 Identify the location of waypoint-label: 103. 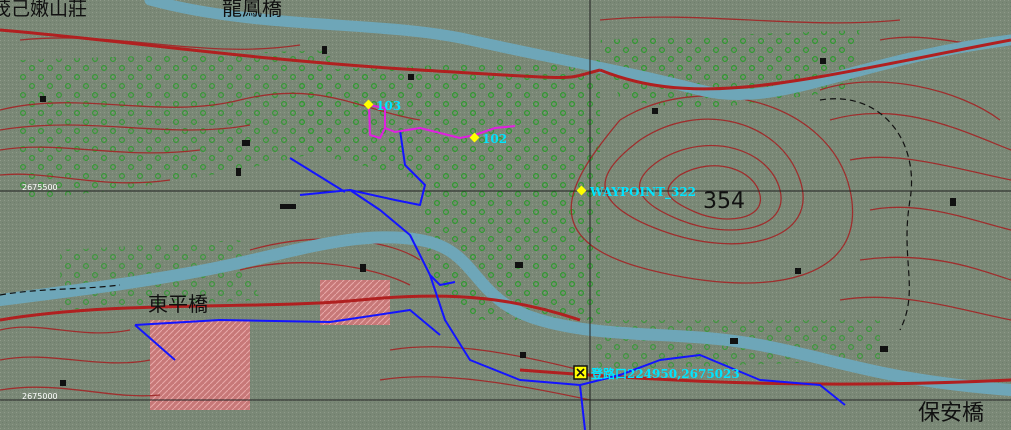
(388, 106).